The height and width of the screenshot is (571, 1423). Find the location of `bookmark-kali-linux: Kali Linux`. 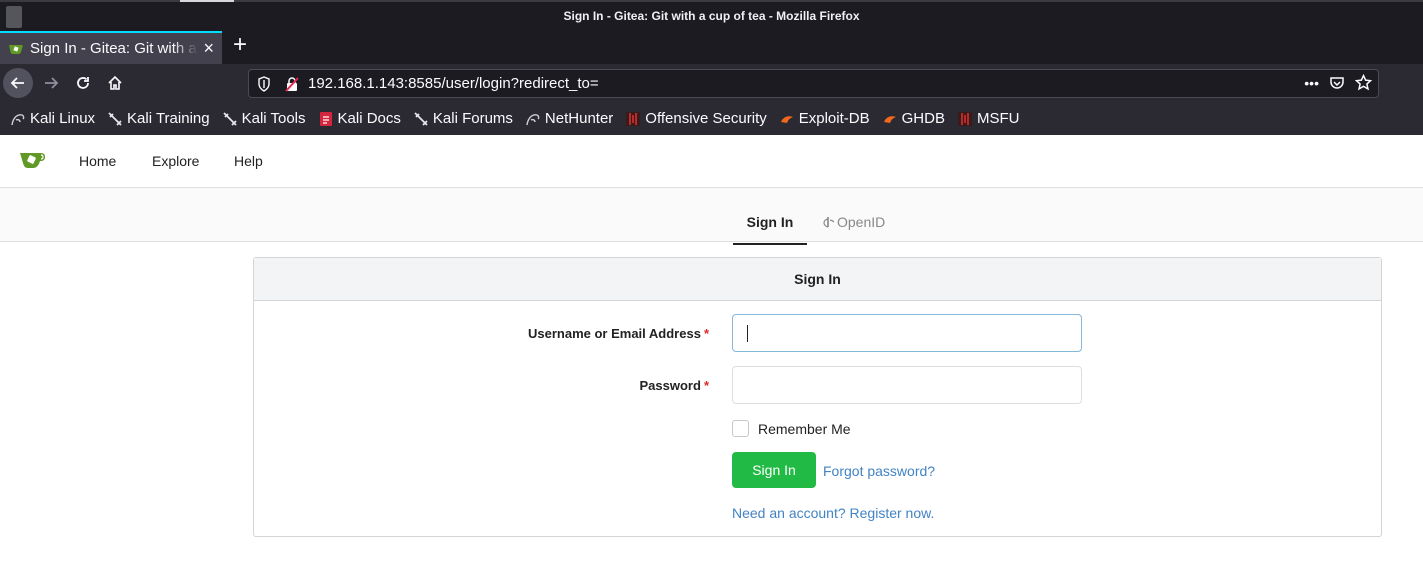

bookmark-kali-linux: Kali Linux is located at coordinates (52, 118).